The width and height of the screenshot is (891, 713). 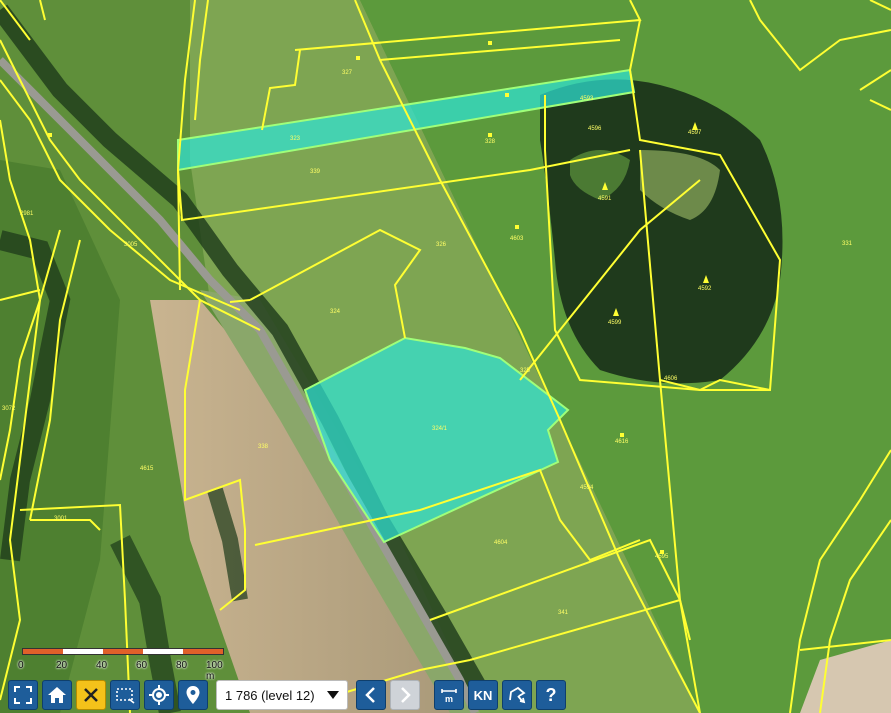 I want to click on svg-text: m, so click(x=449, y=699).